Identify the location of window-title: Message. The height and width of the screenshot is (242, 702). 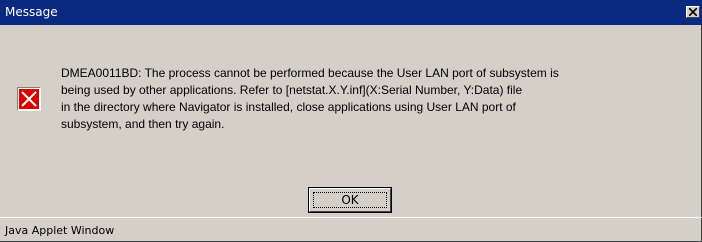
(31, 12).